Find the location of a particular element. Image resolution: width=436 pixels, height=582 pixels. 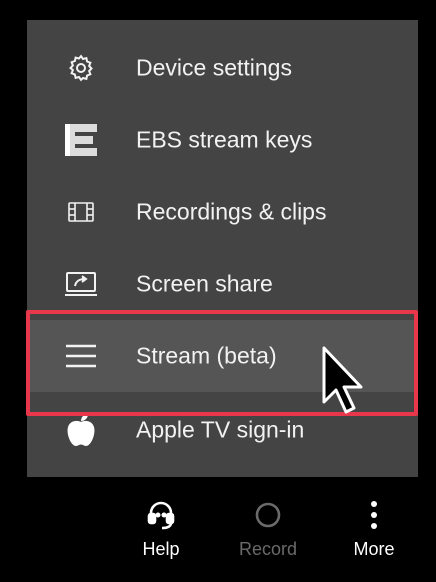

help-button: Help is located at coordinates (161, 527).